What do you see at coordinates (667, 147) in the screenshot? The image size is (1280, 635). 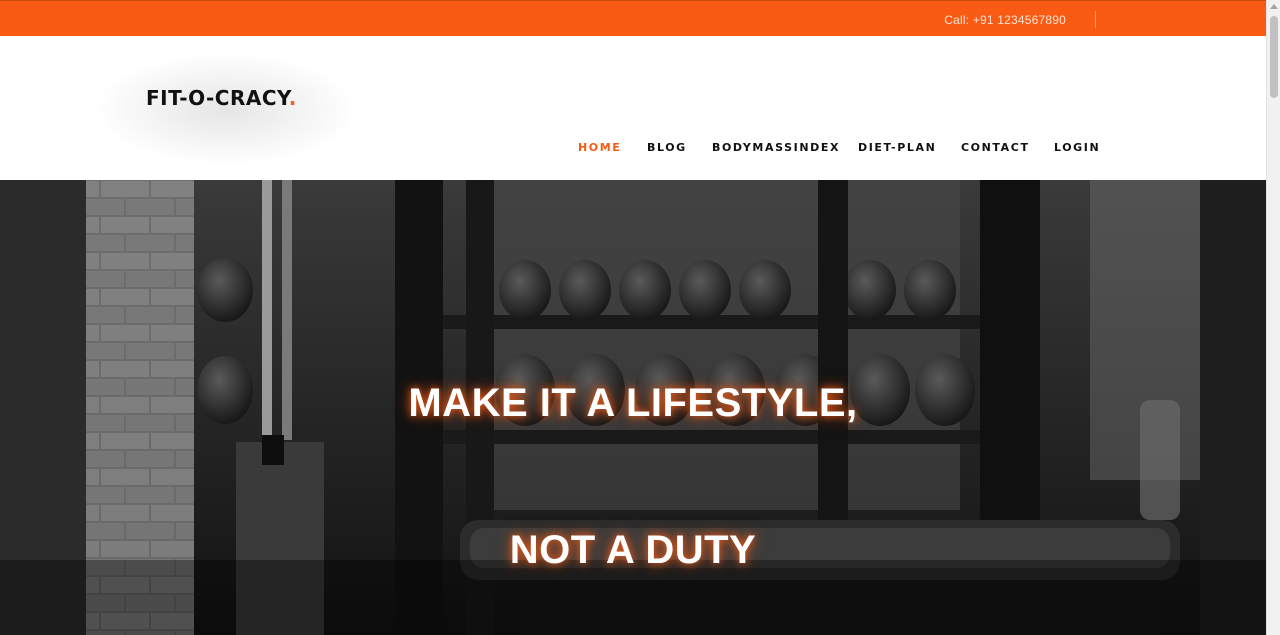 I see `nav-blog: BLOG` at bounding box center [667, 147].